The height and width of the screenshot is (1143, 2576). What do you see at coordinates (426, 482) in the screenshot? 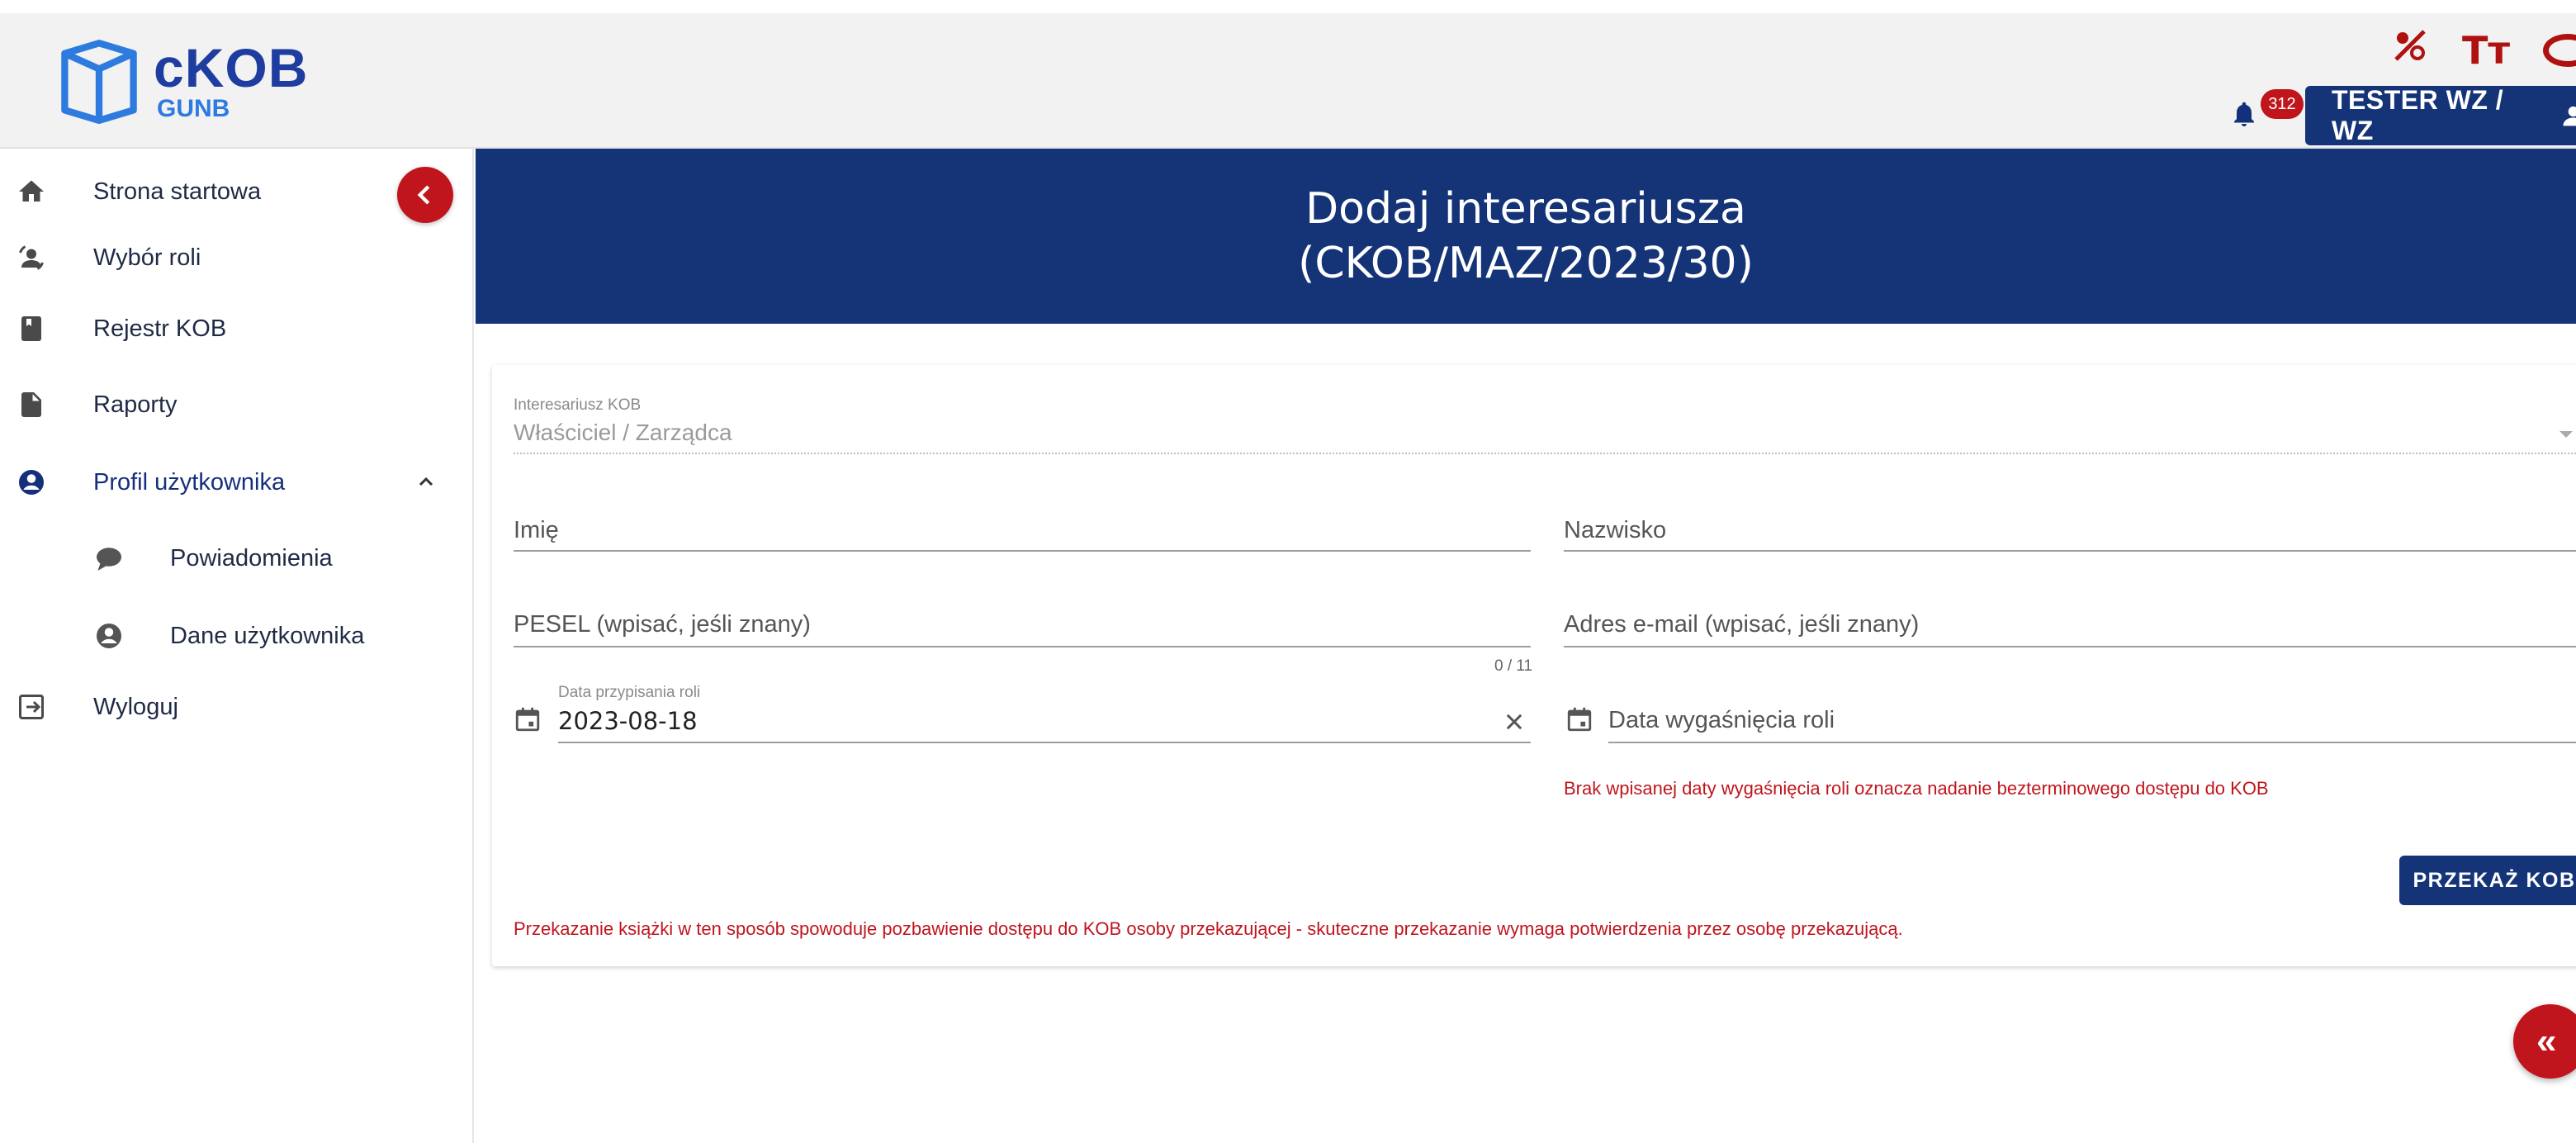
I see `chevron-up-icon` at bounding box center [426, 482].